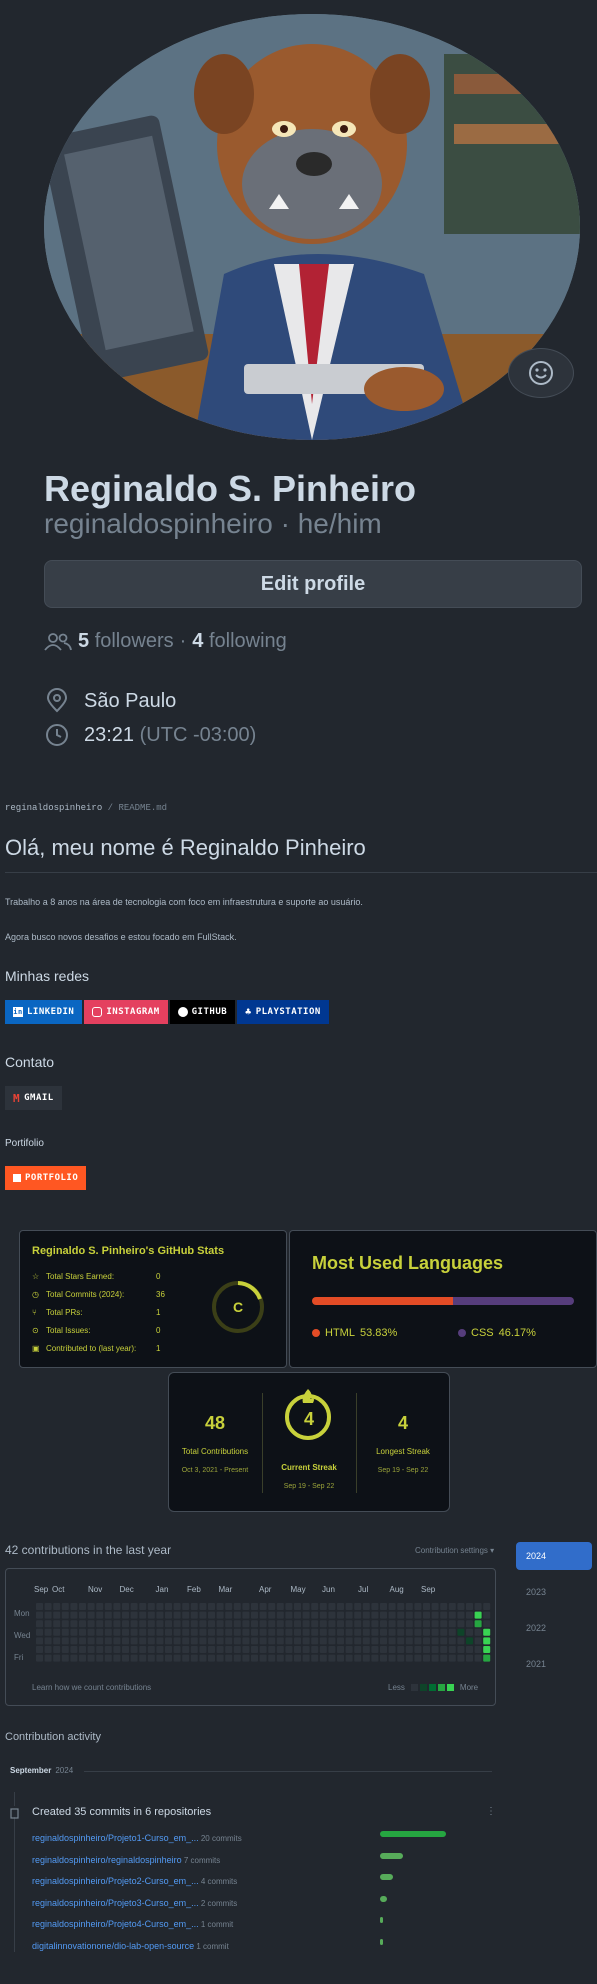  I want to click on repo-link: reginaldospinheiro/reginaldospinheiro, so click(107, 1860).